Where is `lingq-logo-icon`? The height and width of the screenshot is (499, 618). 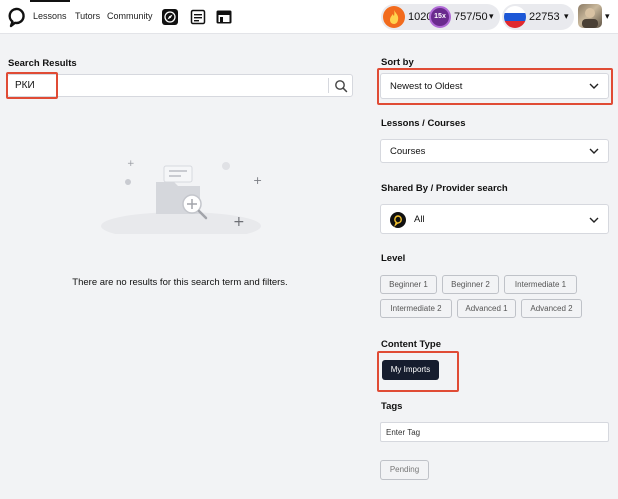
lingq-logo-icon is located at coordinates (17, 17).